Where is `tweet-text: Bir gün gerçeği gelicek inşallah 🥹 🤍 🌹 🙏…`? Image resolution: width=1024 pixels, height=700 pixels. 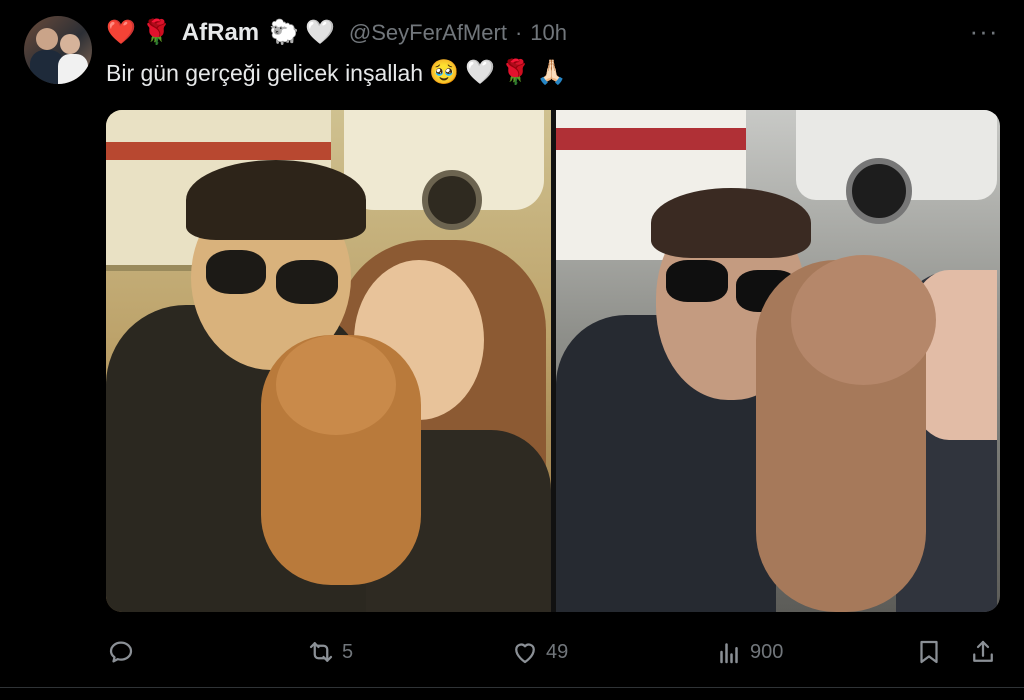
tweet-text: Bir gün gerçeği gelicek inşallah 🥹 🤍 🌹 🙏… is located at coordinates (336, 73).